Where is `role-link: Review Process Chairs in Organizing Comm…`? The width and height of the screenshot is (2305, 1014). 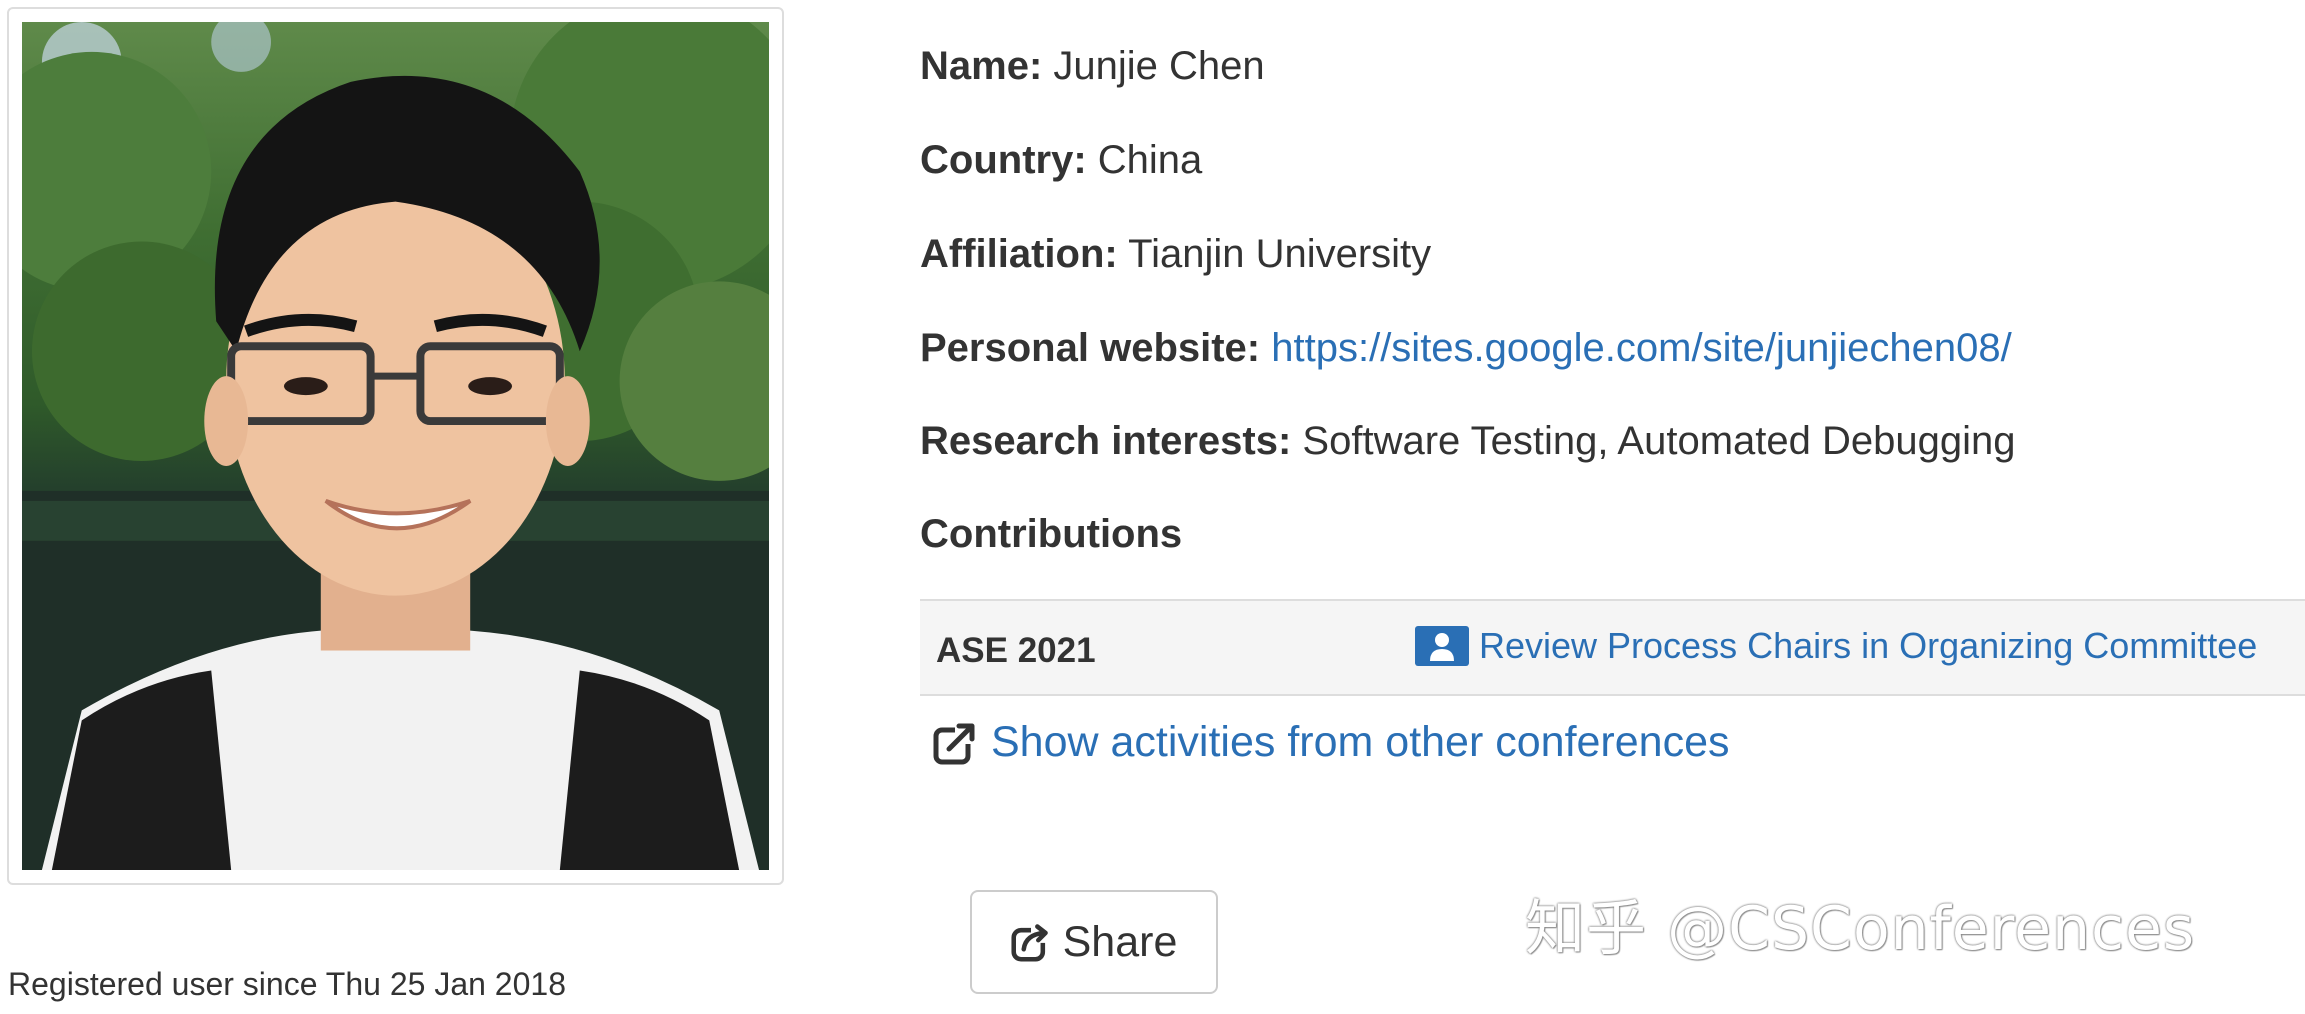 role-link: Review Process Chairs in Organizing Comm… is located at coordinates (1868, 646).